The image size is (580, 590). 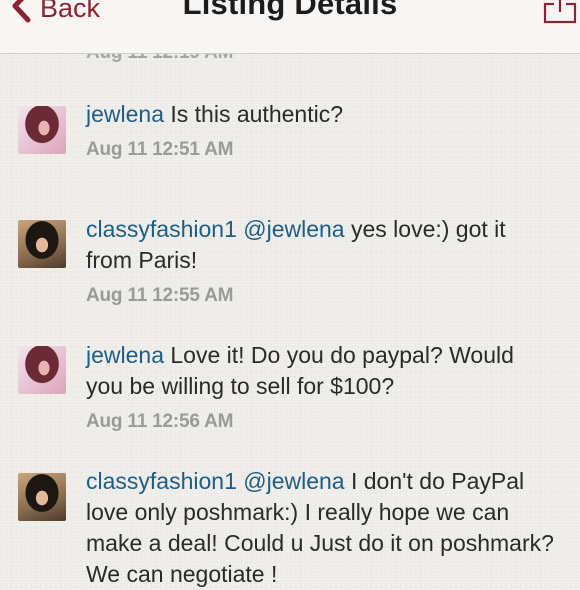 I want to click on share-button, so click(x=560, y=18).